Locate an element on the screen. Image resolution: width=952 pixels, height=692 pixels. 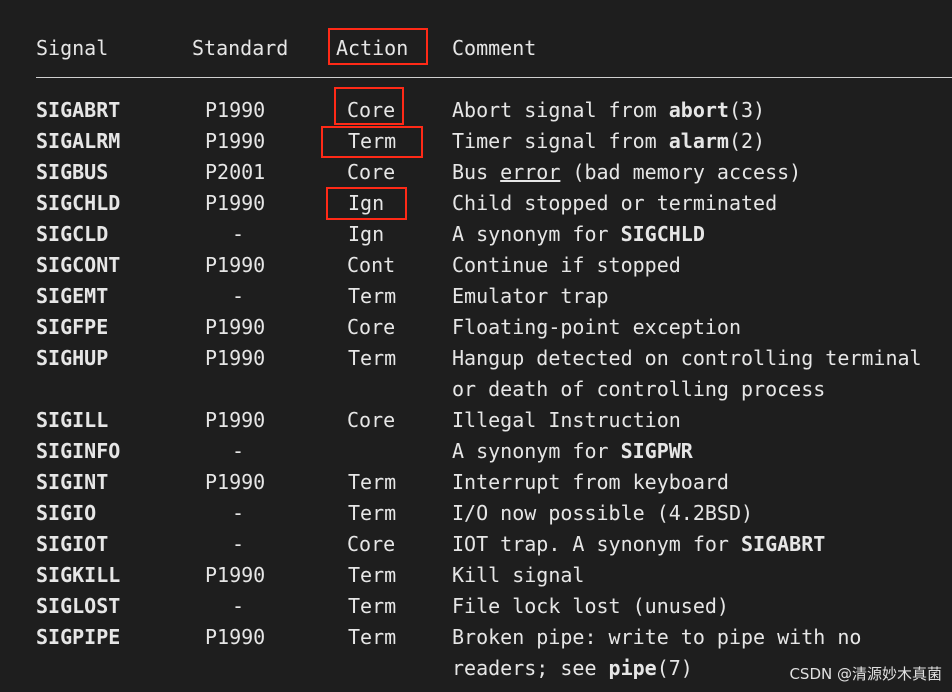
signal-comment: Child stopped or terminated is located at coordinates (615, 203).